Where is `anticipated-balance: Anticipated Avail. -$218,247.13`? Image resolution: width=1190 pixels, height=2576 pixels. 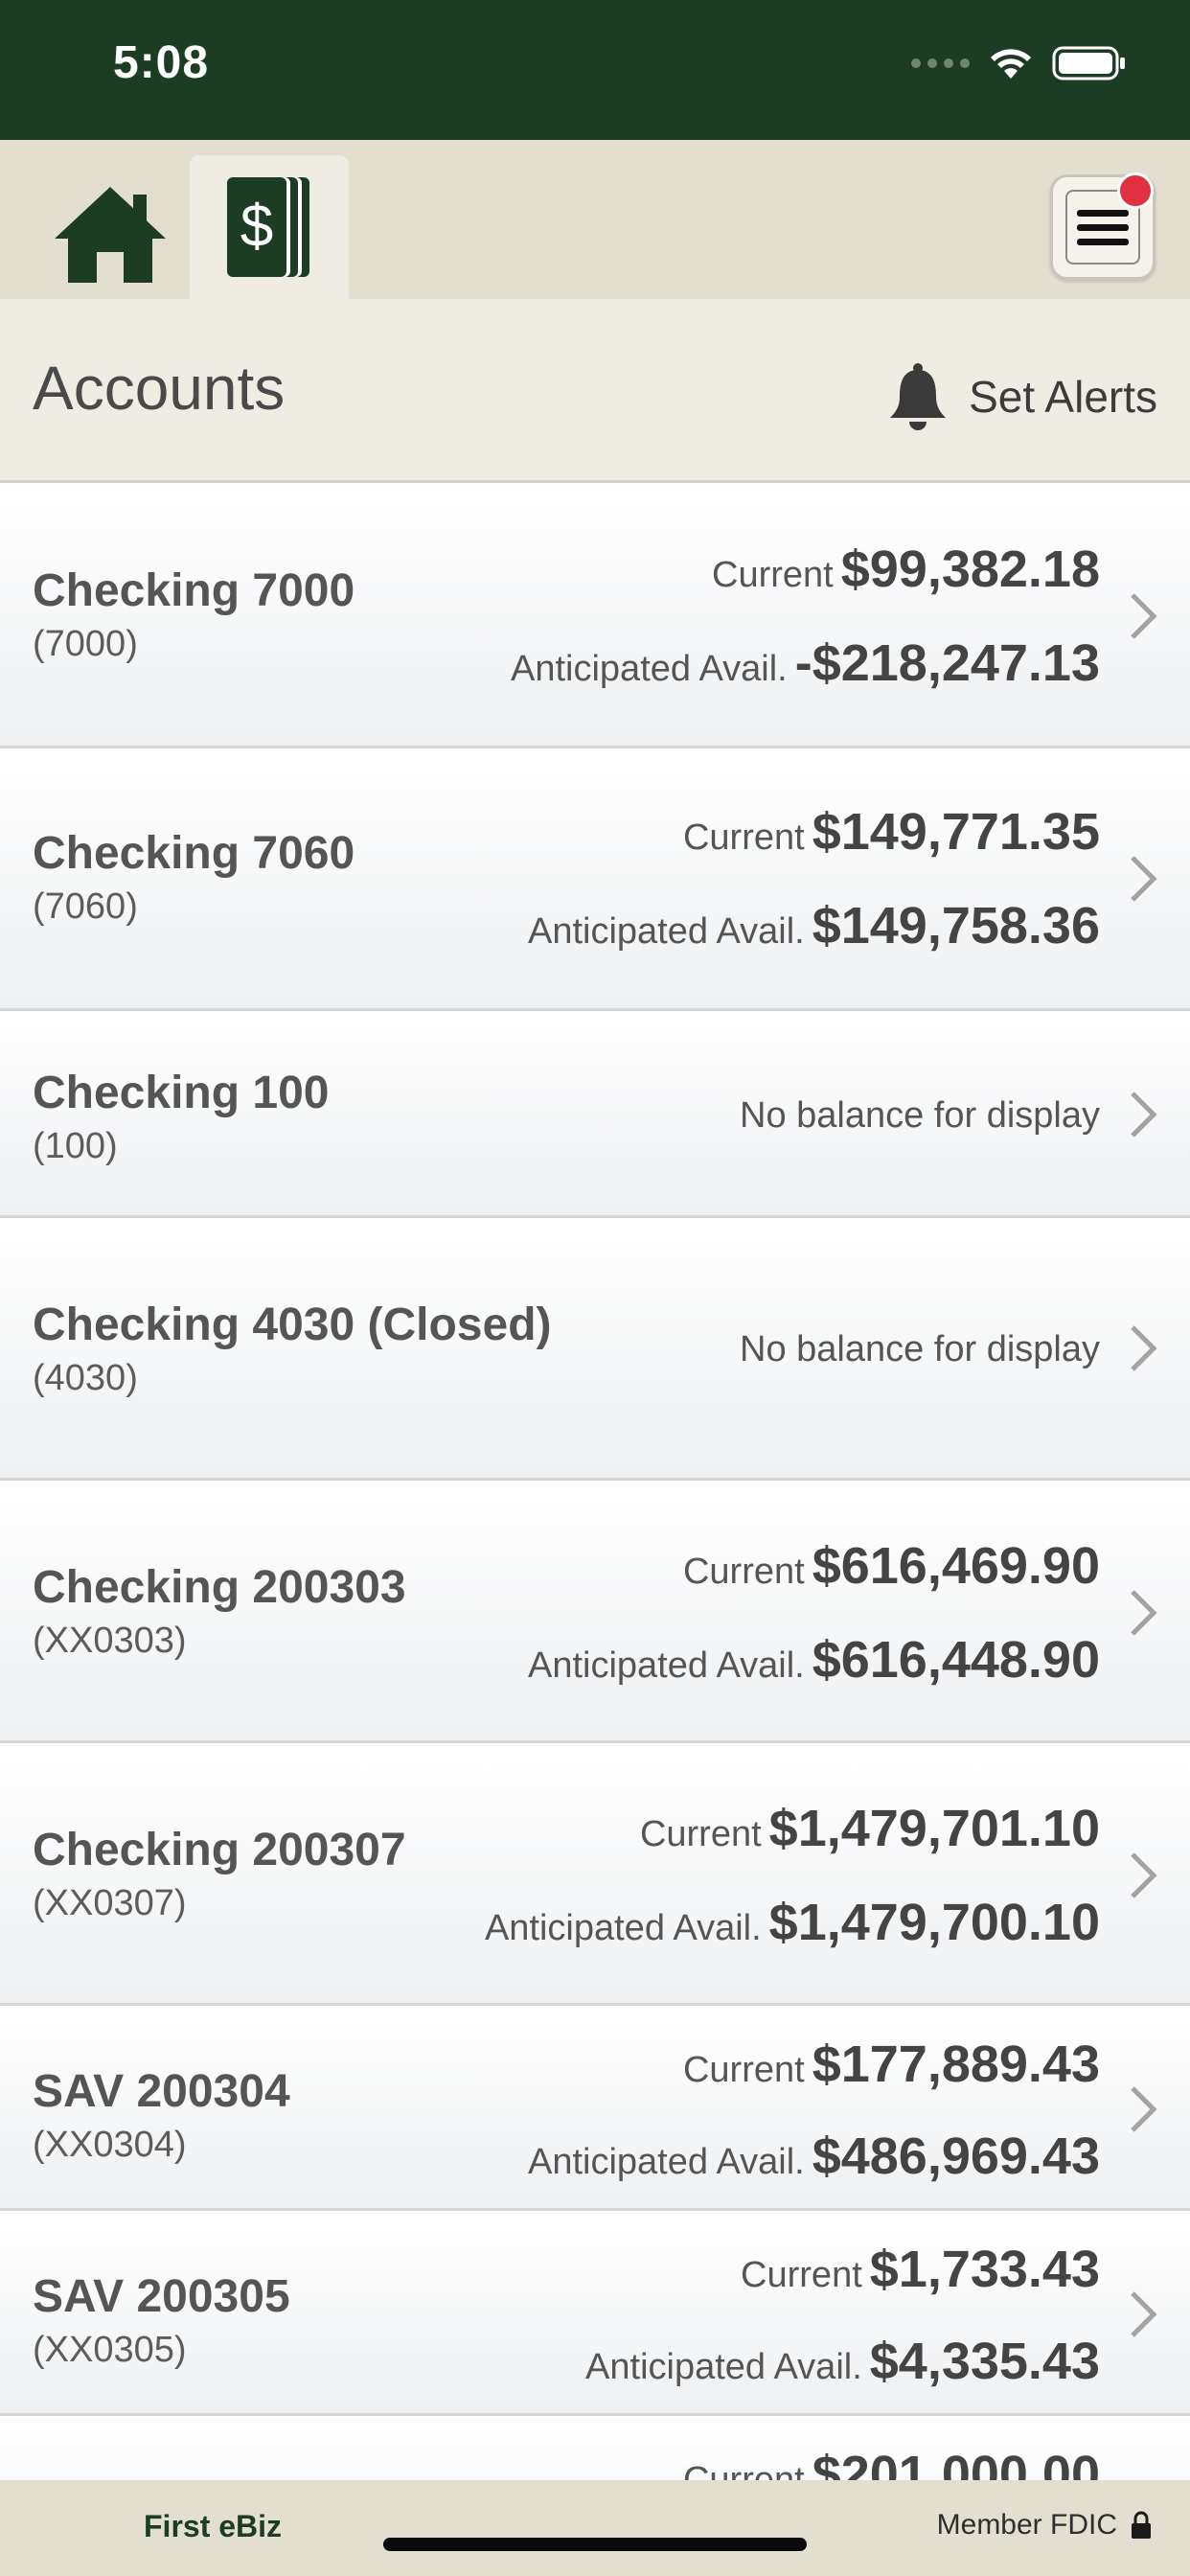 anticipated-balance: Anticipated Avail. -$218,247.13 is located at coordinates (806, 663).